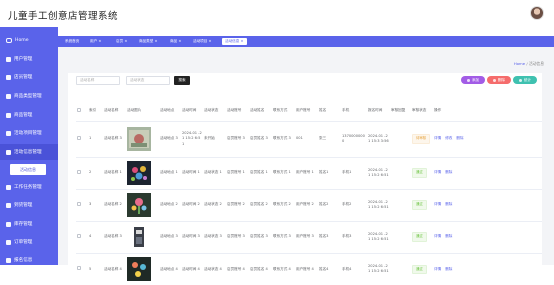  What do you see at coordinates (234, 41) in the screenshot?
I see `tab-activities: 活动信息 ×` at bounding box center [234, 41].